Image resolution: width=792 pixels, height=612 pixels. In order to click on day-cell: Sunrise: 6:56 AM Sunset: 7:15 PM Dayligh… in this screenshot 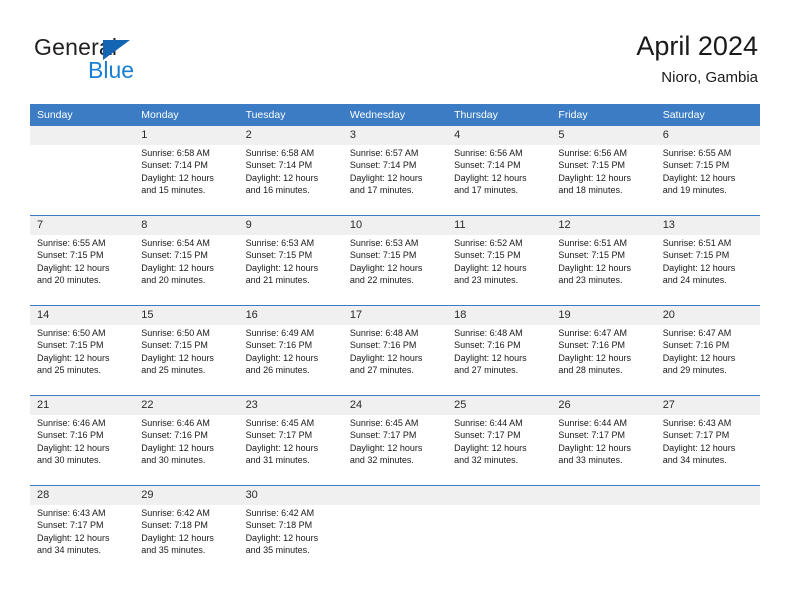, I will do `click(603, 180)`.